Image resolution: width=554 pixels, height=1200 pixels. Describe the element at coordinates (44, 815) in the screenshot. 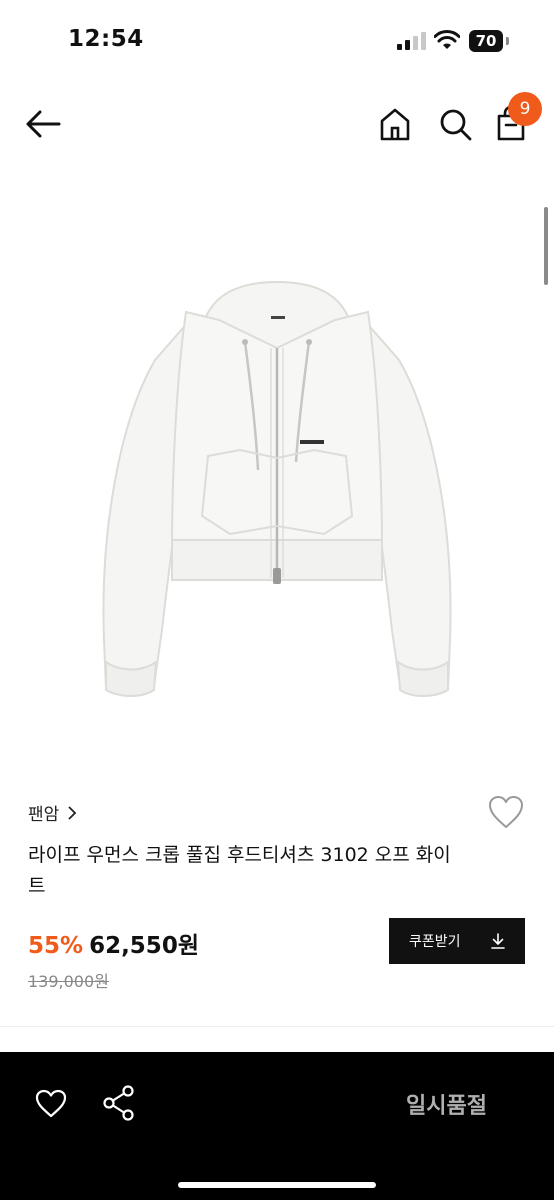

I see `brand-name: 팬암` at that location.